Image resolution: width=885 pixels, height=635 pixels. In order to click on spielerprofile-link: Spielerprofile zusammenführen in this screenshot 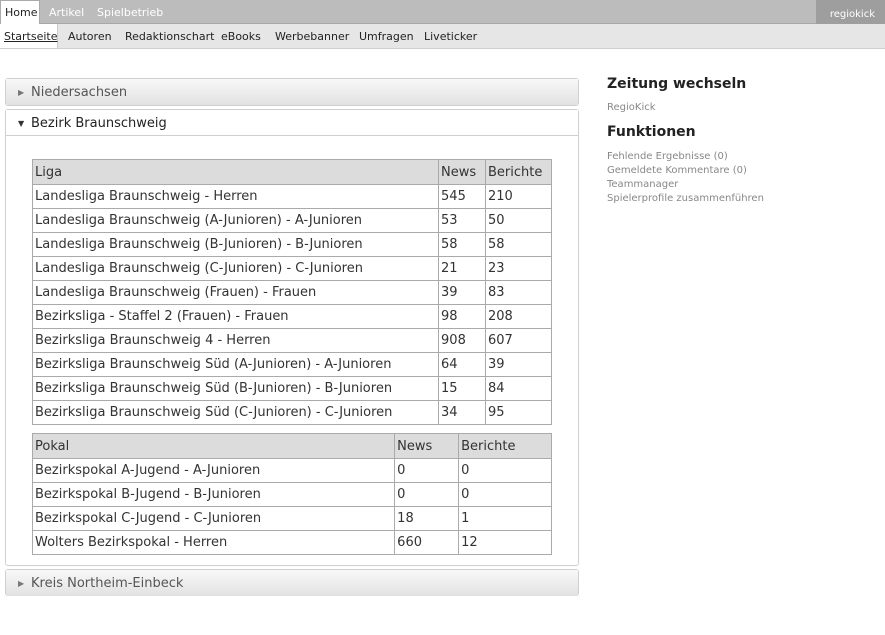, I will do `click(685, 198)`.